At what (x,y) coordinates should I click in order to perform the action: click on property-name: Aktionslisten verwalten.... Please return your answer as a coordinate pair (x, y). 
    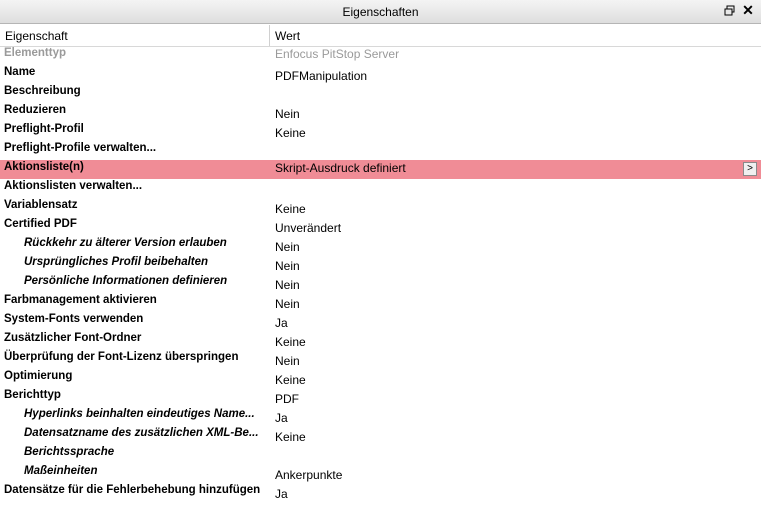
    Looking at the image, I should click on (73, 186).